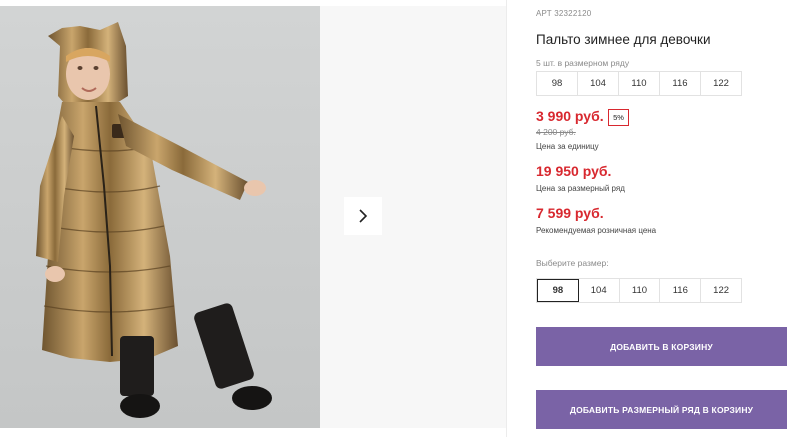 Image resolution: width=800 pixels, height=437 pixels. I want to click on size-option-98: 98, so click(558, 290).